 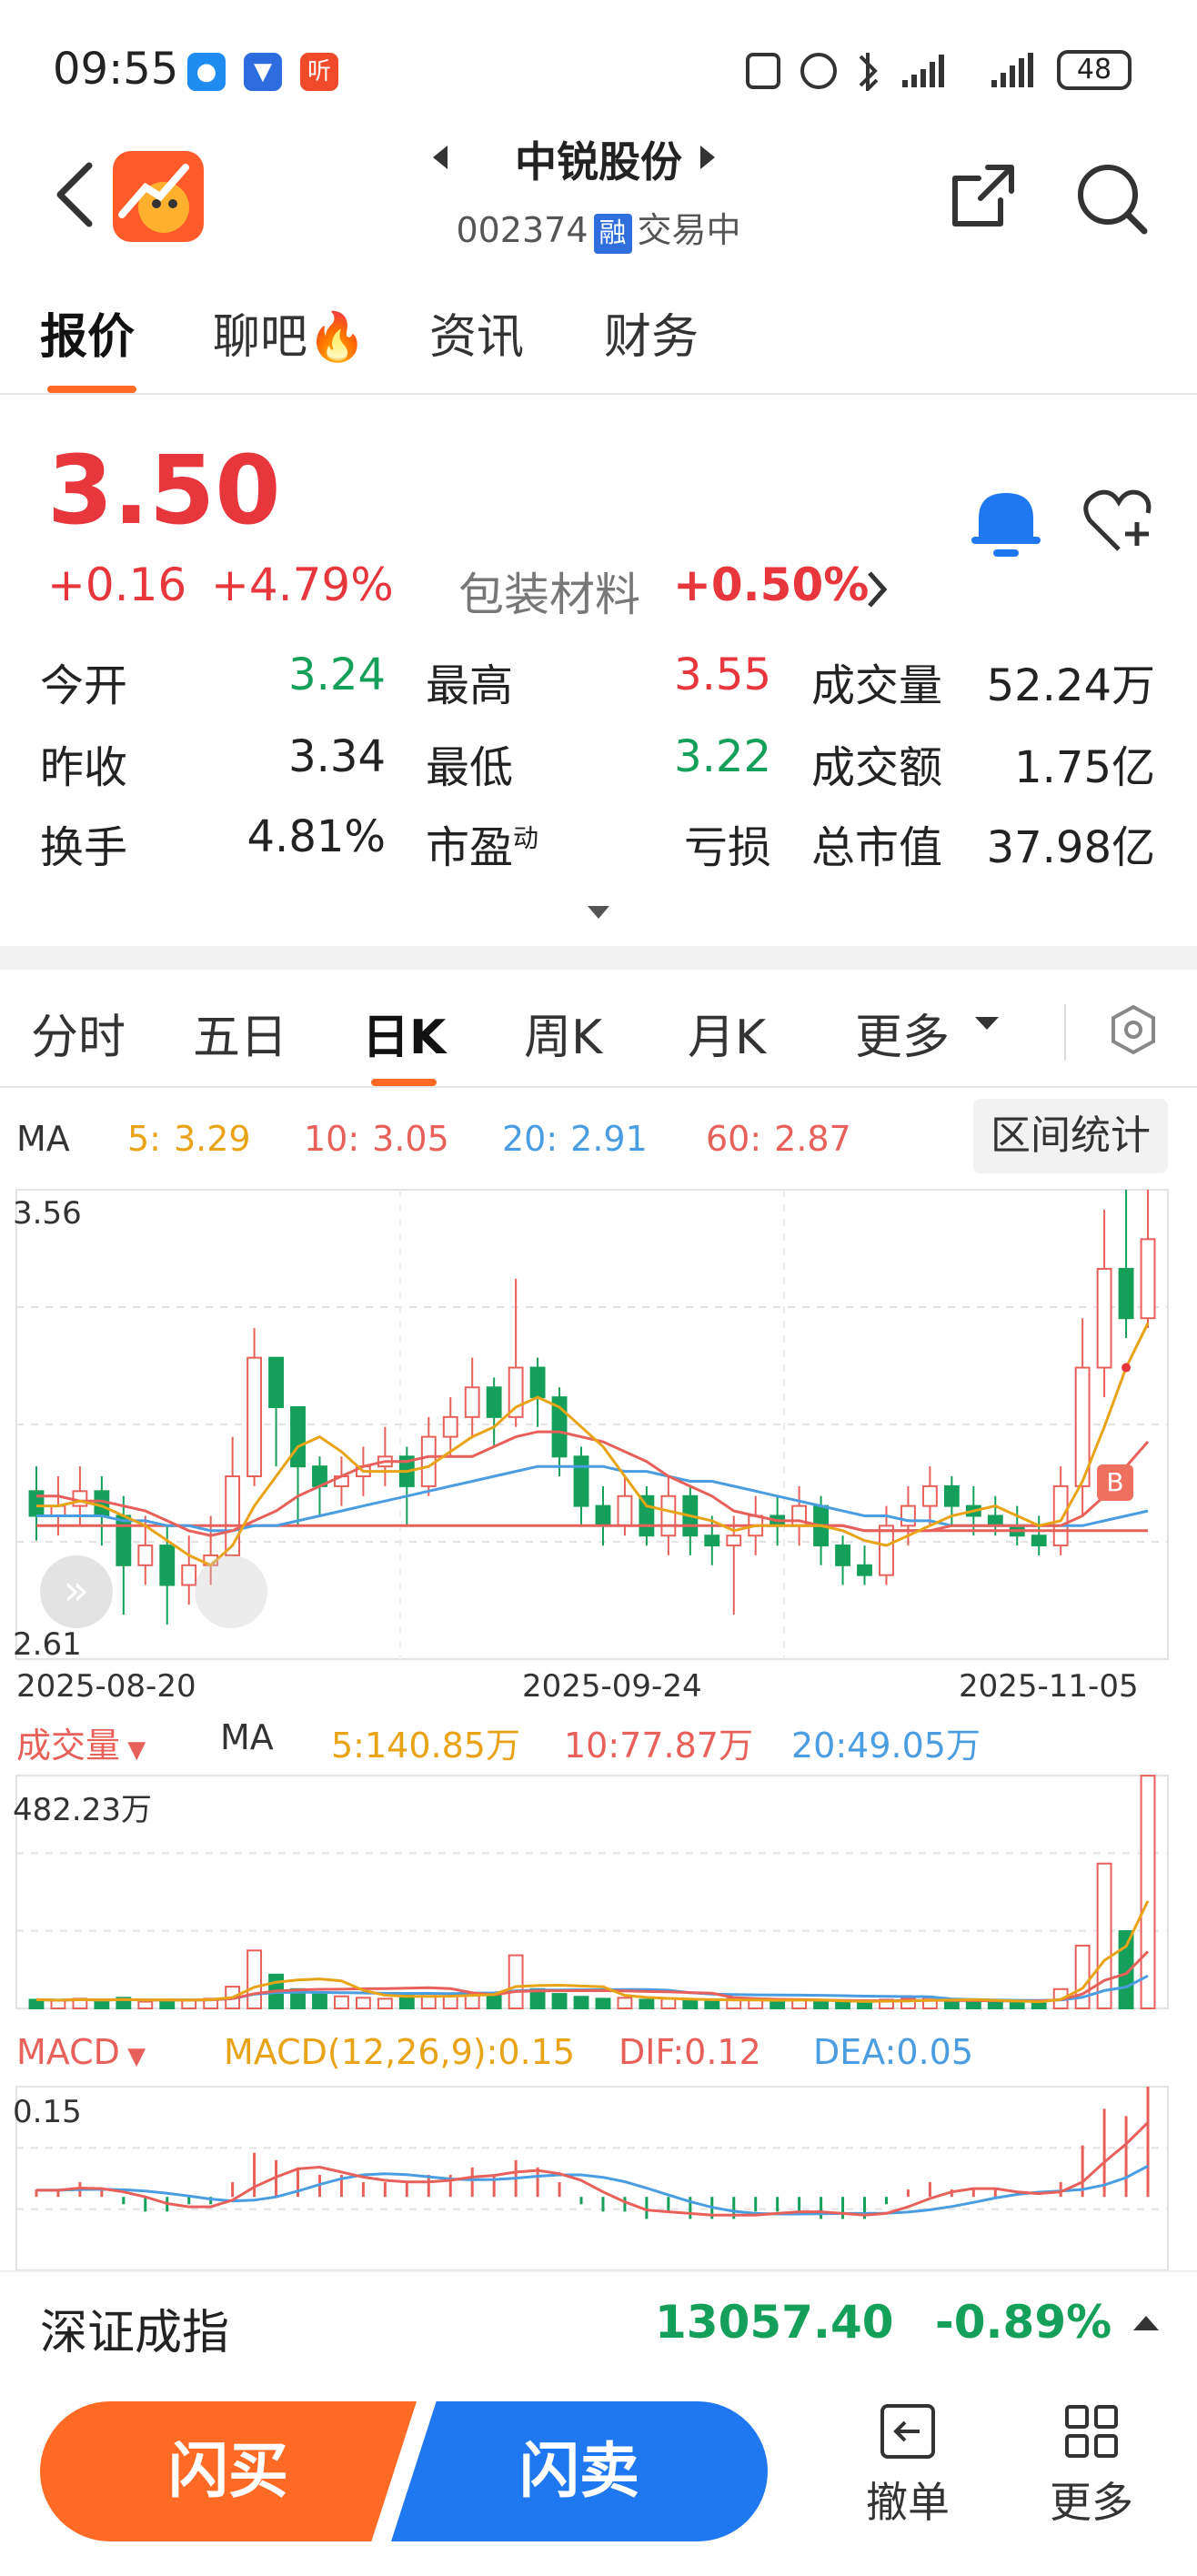 I want to click on battery-indicator: 48, so click(x=1094, y=70).